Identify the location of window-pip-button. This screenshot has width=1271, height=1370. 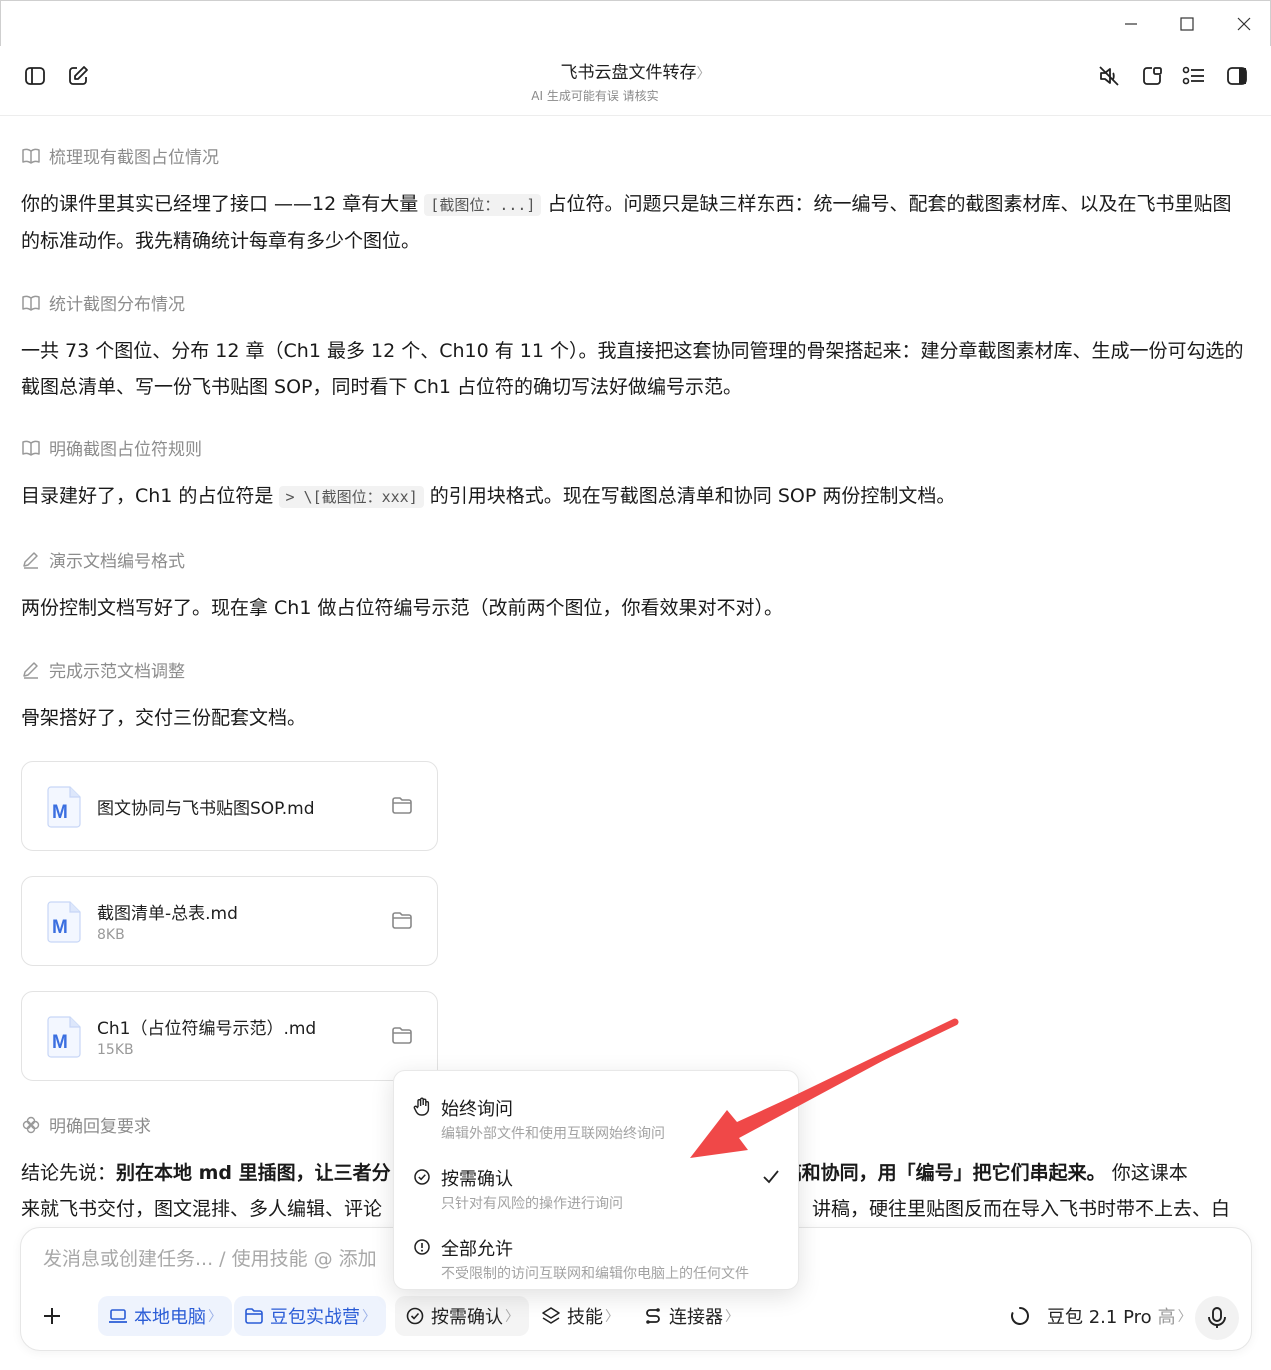
(1152, 76).